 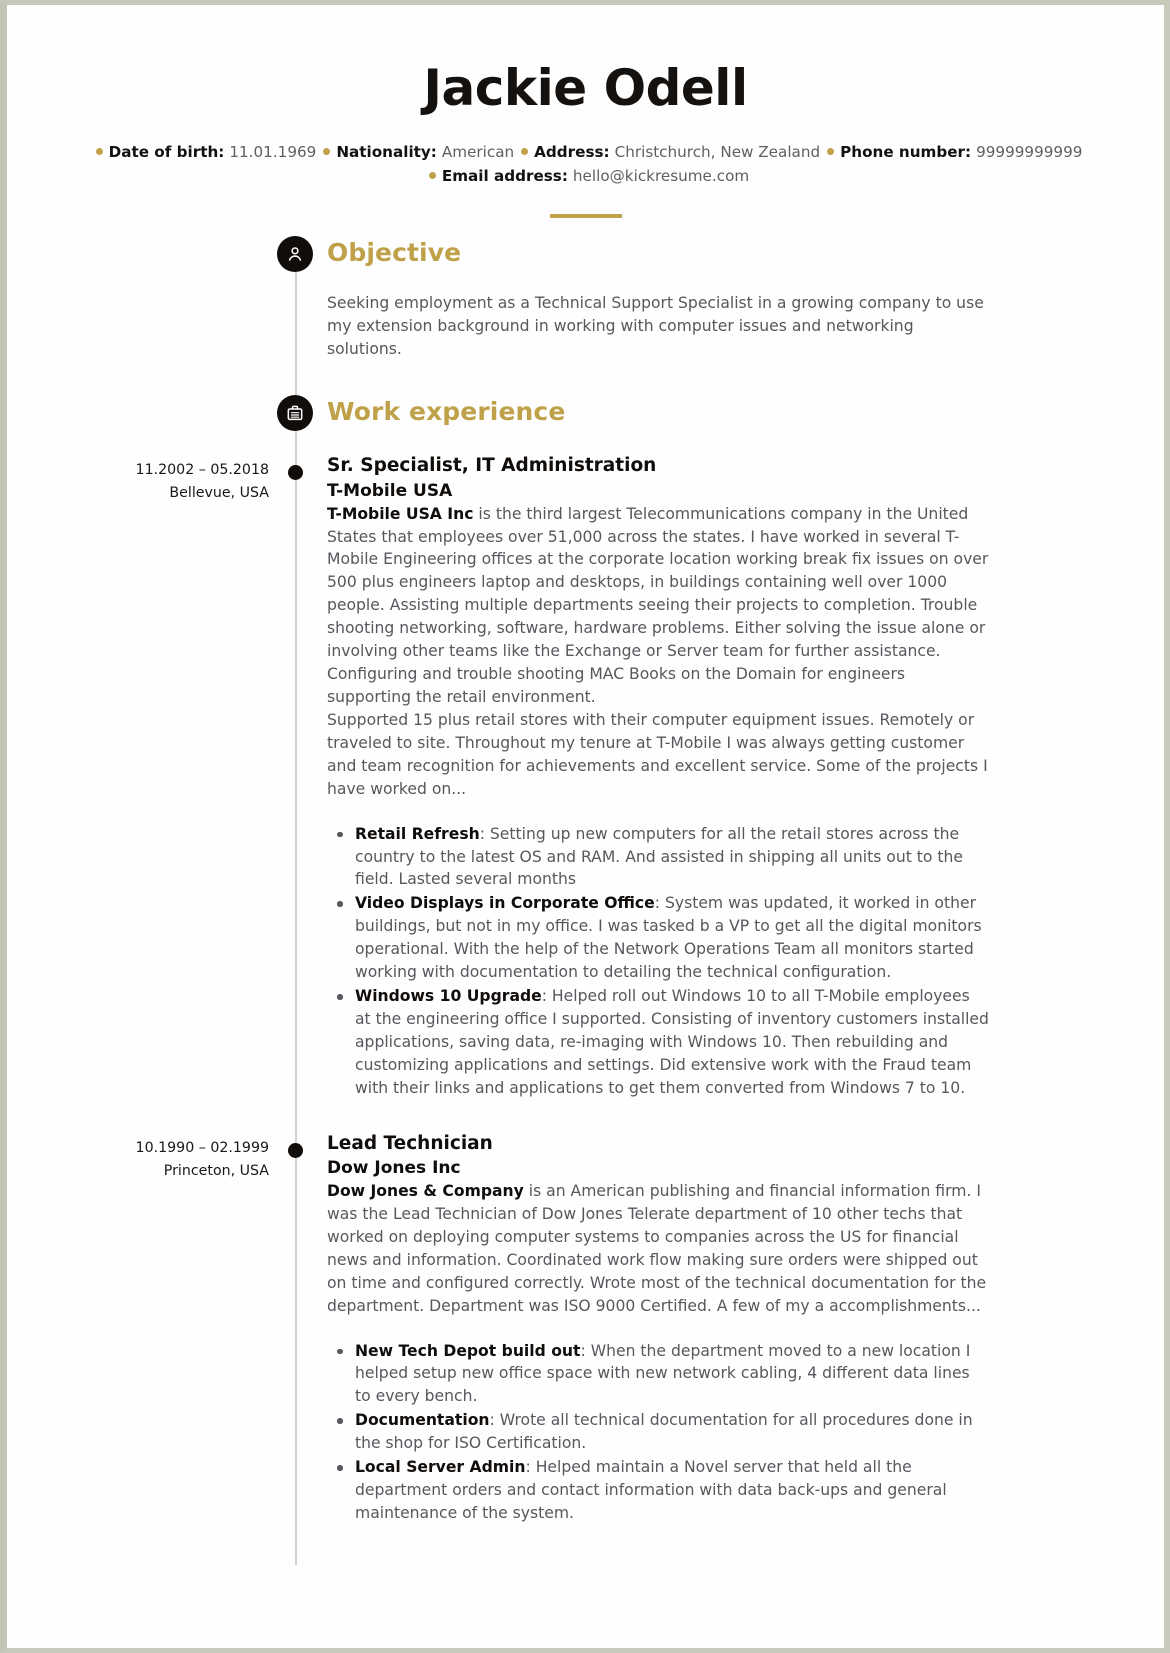 What do you see at coordinates (585, 216) in the screenshot?
I see `header-divider` at bounding box center [585, 216].